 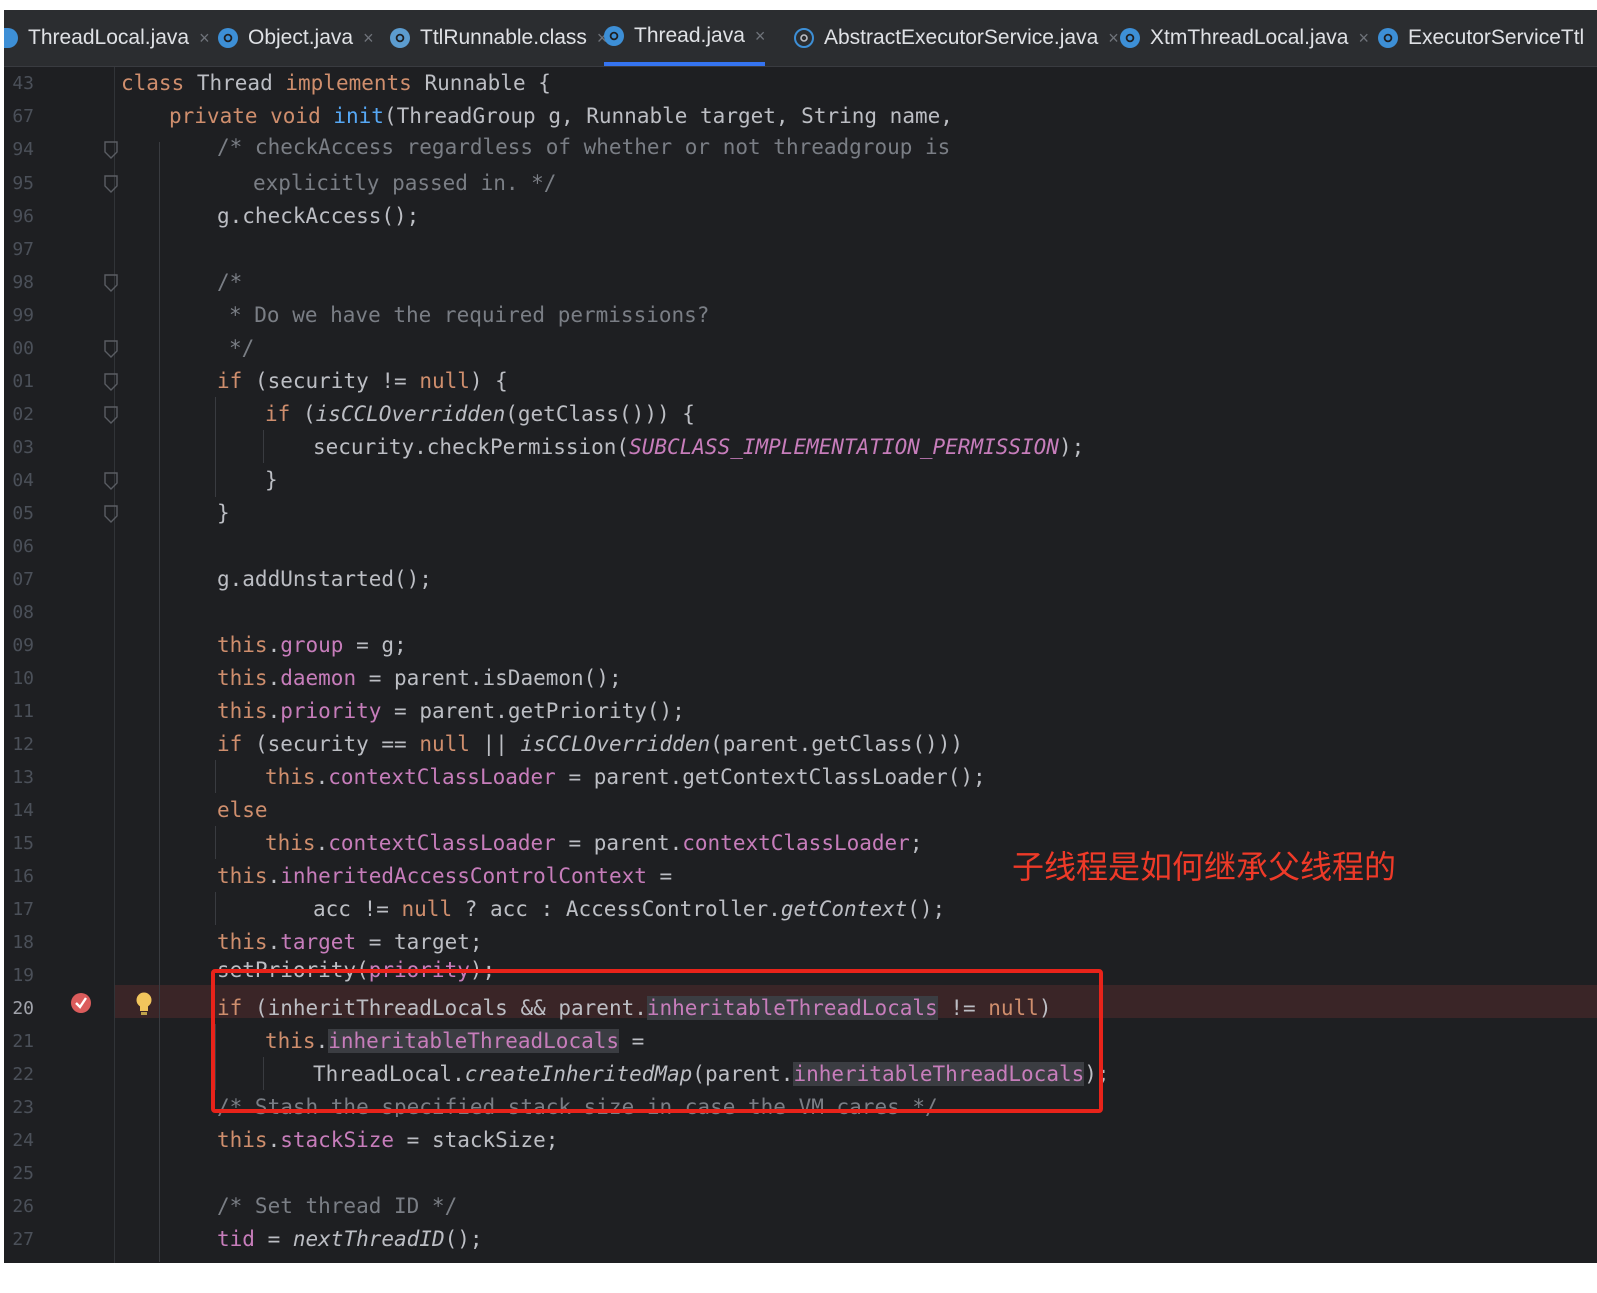 I want to click on line-number: 12, so click(x=23, y=744).